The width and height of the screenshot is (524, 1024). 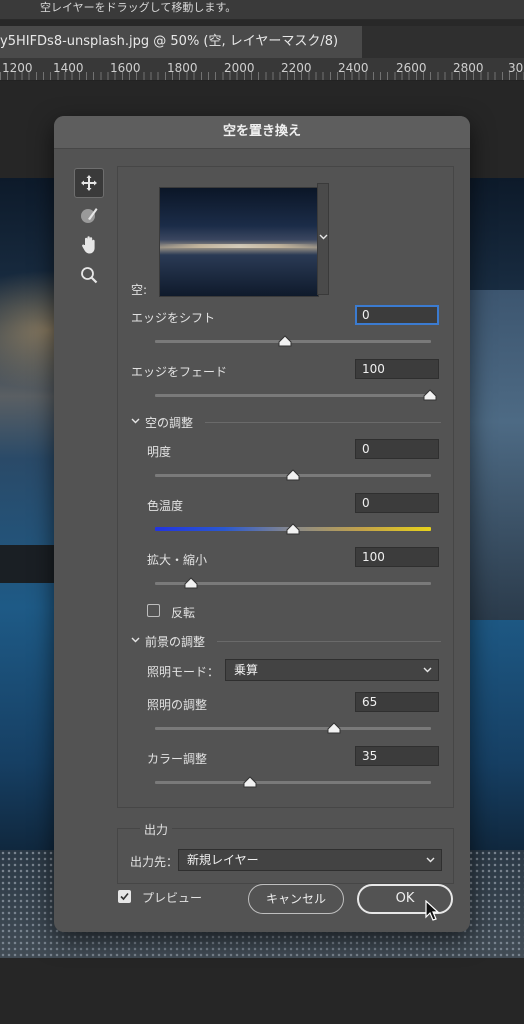 What do you see at coordinates (125, 68) in the screenshot?
I see `ruler-label: 1600` at bounding box center [125, 68].